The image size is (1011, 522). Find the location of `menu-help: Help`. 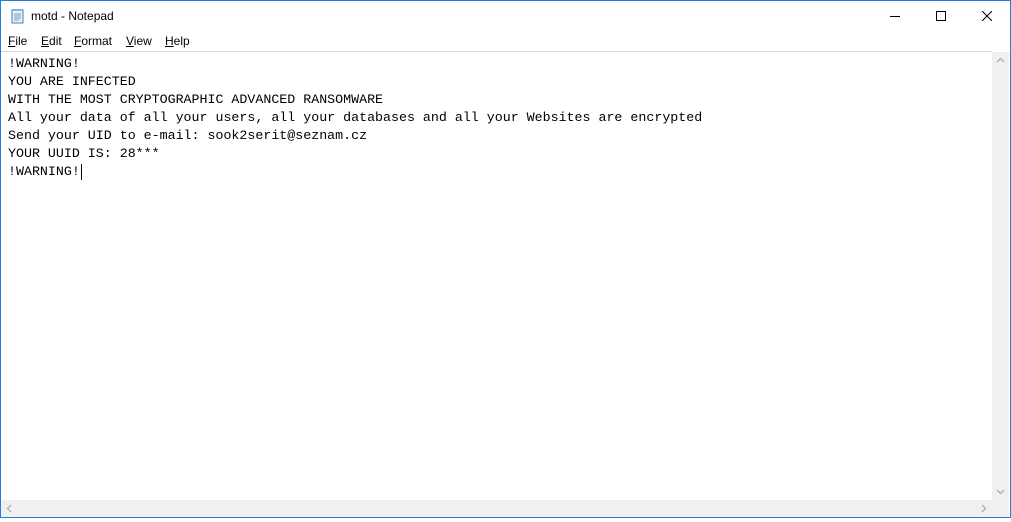

menu-help: Help is located at coordinates (177, 41).